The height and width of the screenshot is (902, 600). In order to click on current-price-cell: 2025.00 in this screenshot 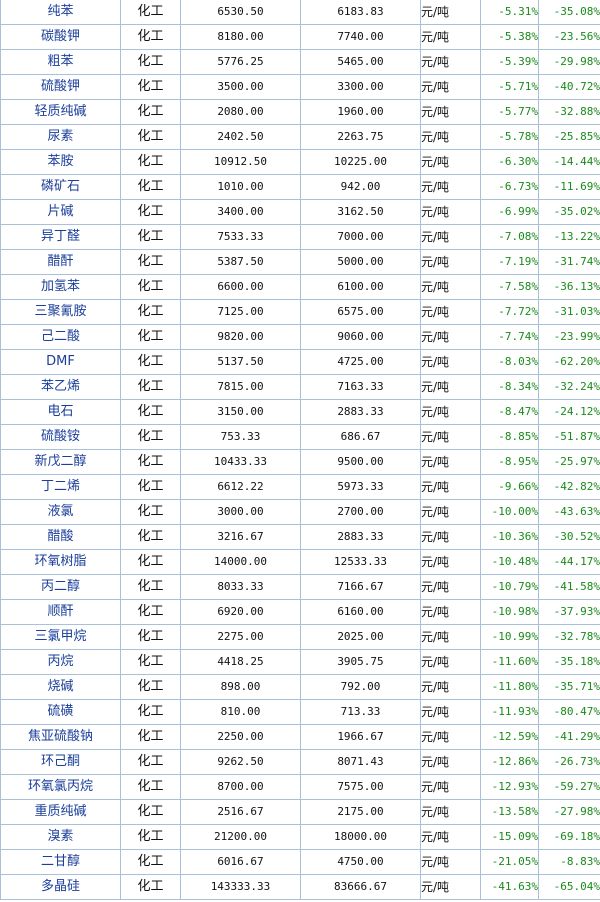, I will do `click(360, 637)`.